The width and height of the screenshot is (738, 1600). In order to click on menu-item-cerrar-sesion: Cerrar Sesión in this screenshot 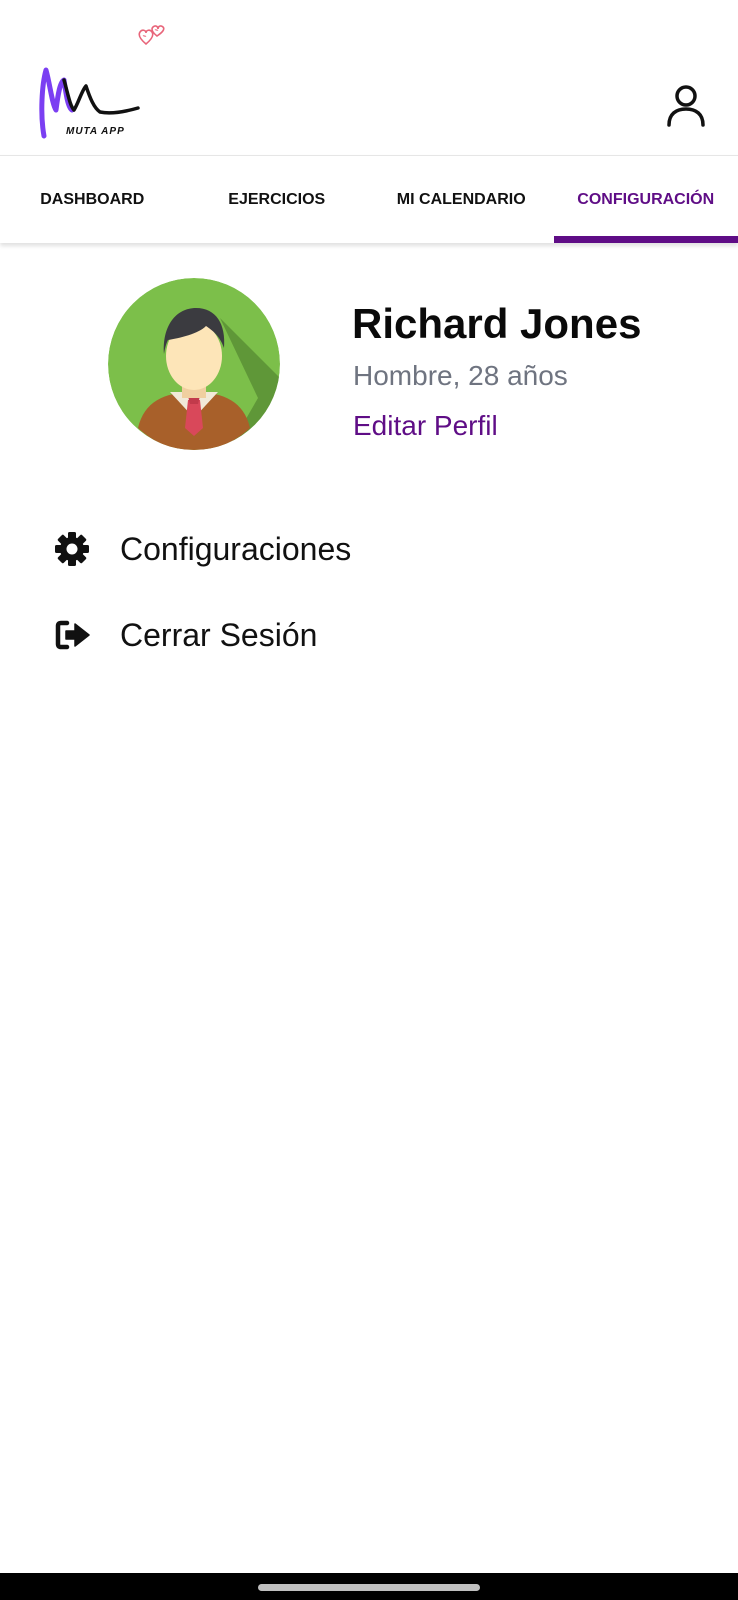, I will do `click(356, 635)`.